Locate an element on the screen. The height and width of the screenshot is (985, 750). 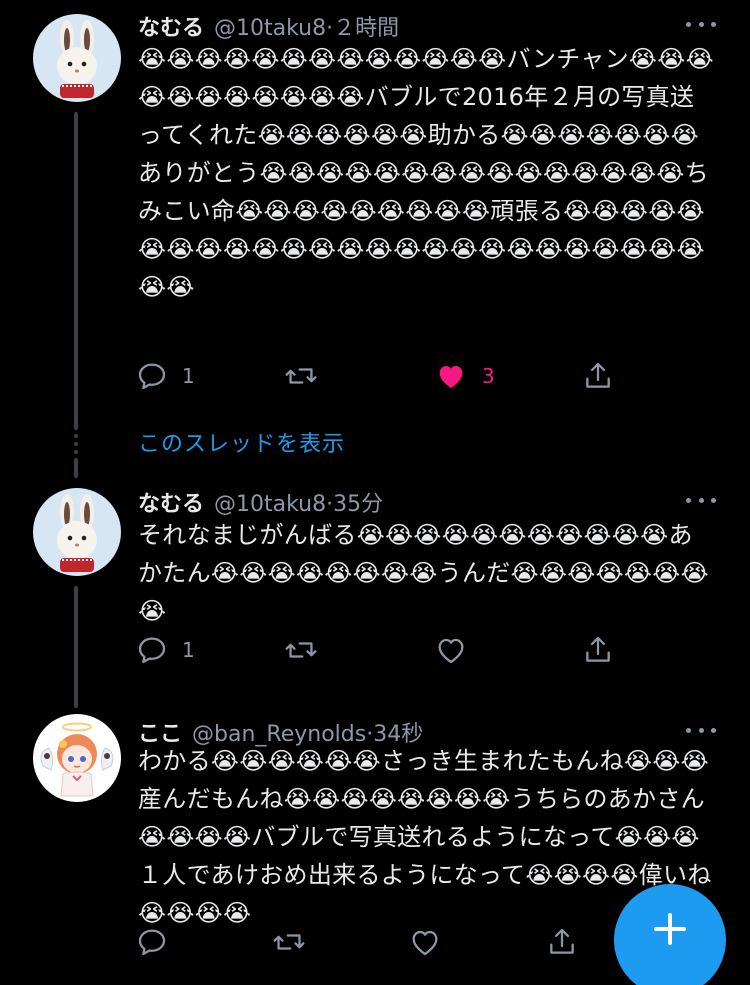
like-button: 3 is located at coordinates (464, 376).